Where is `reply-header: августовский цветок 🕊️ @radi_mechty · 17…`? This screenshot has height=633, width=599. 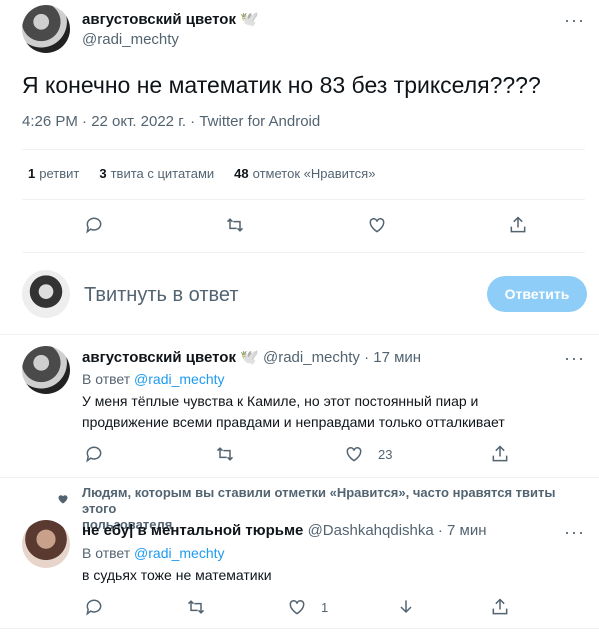 reply-header: августовский цветок 🕊️ @radi_mechty · 17… is located at coordinates (251, 357).